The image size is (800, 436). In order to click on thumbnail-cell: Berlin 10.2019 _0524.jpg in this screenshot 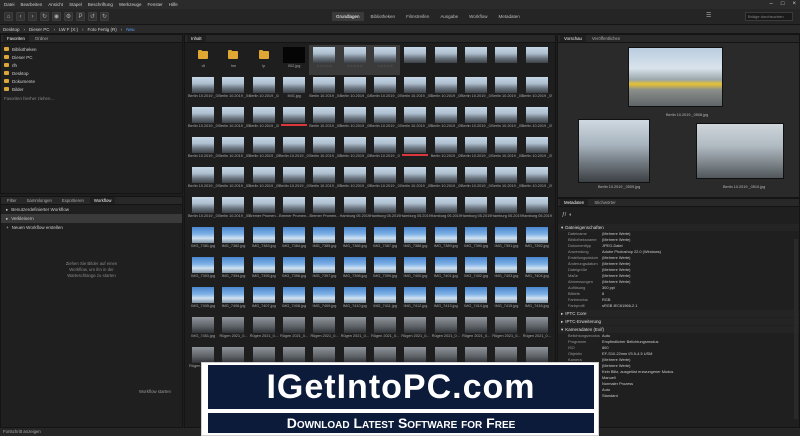, I will do `click(385, 150)`.